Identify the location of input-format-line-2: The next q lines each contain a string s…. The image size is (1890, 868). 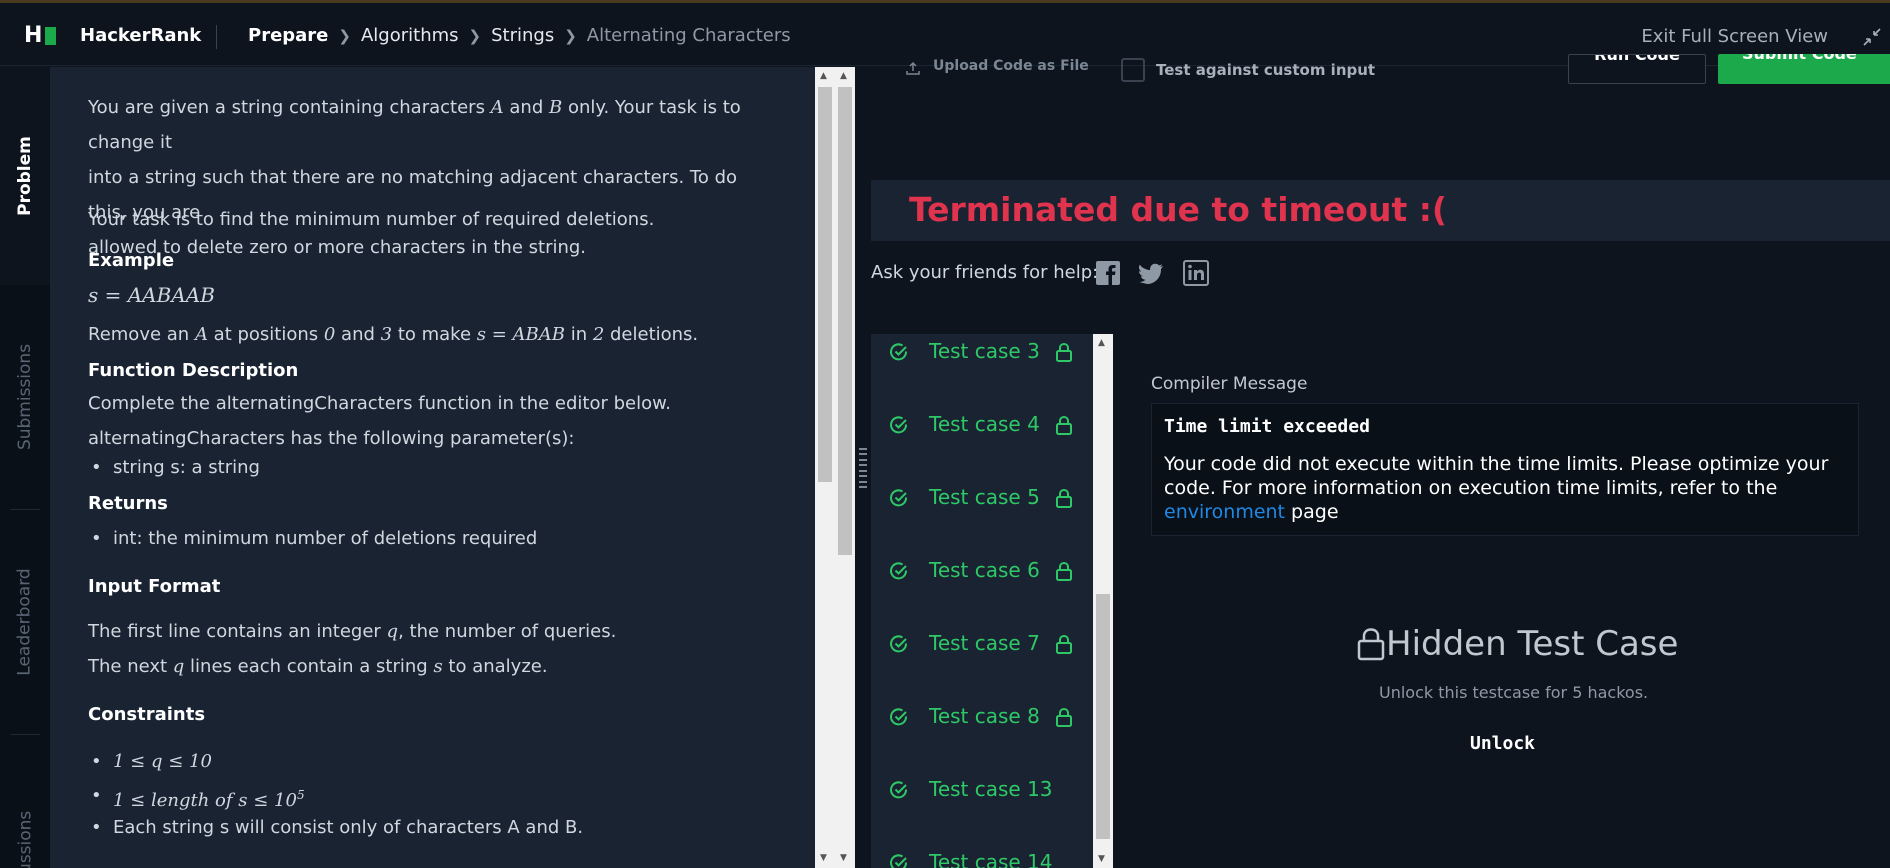
(318, 666).